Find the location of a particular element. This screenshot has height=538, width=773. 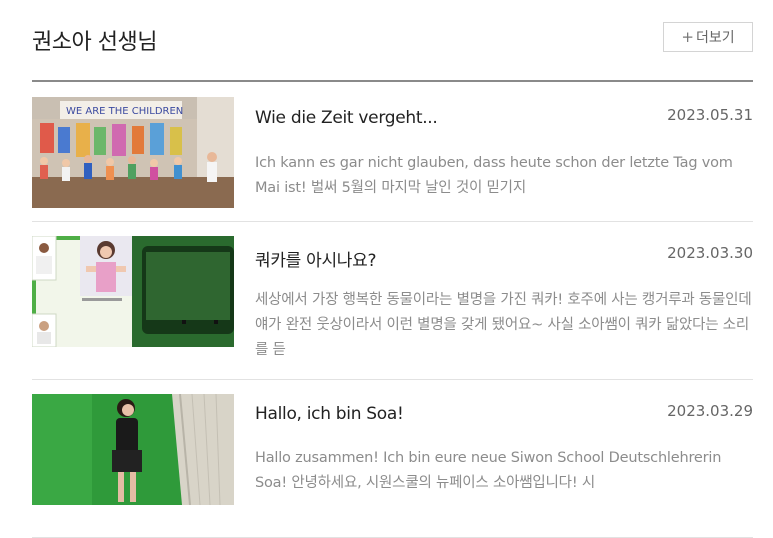

post-title: Hallo, ich bin Soa! is located at coordinates (329, 414).